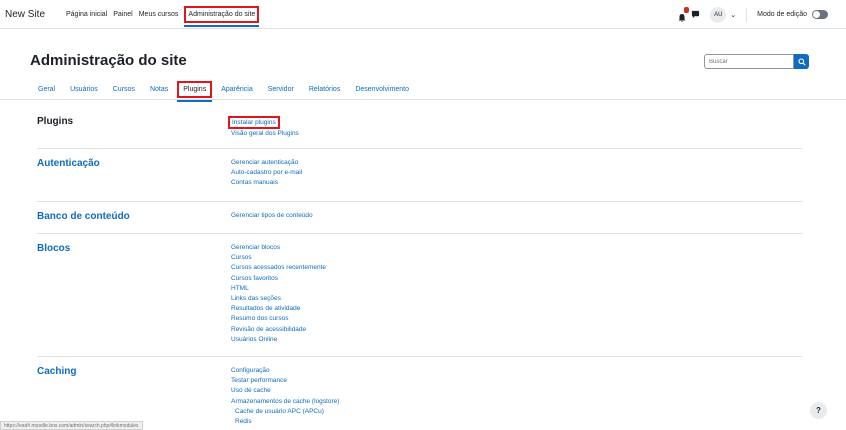  What do you see at coordinates (25, 14) in the screenshot?
I see `site-brand: New Site` at bounding box center [25, 14].